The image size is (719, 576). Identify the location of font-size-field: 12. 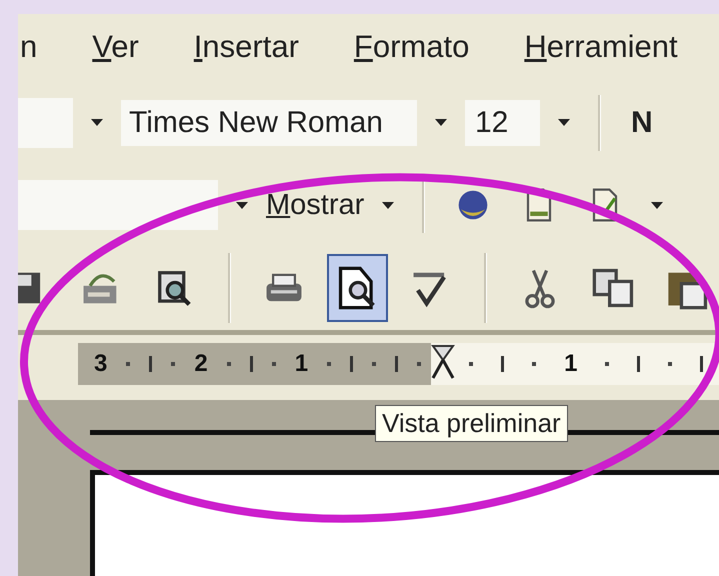
(502, 123).